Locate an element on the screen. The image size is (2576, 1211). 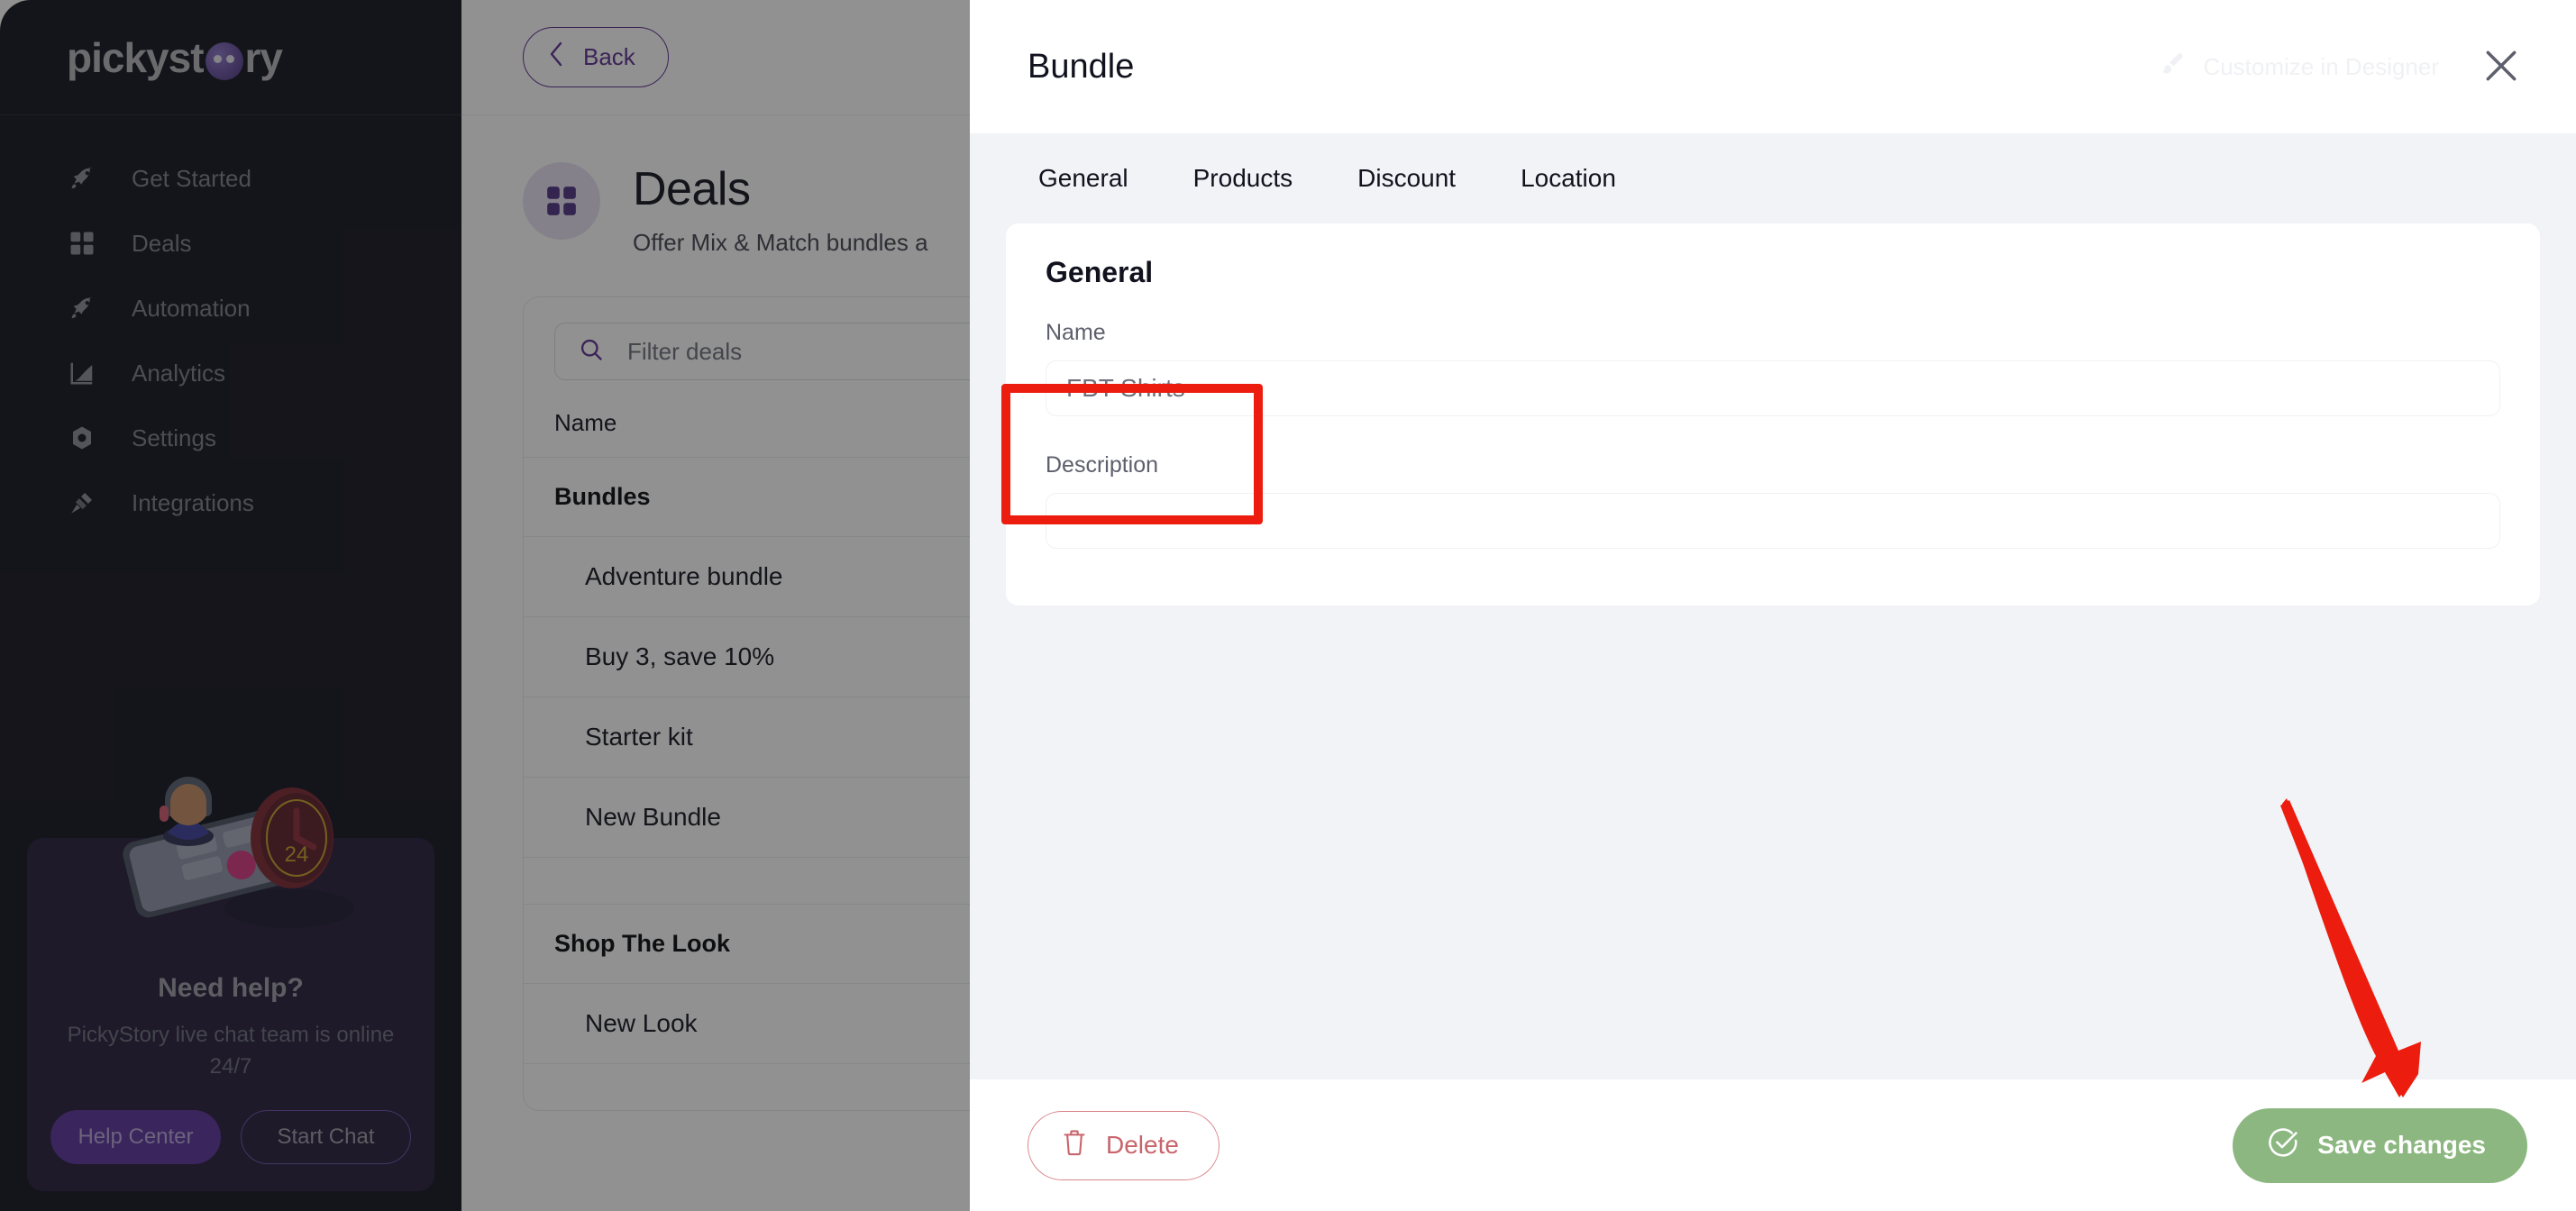
delete-button: Delete is located at coordinates (1123, 1145).